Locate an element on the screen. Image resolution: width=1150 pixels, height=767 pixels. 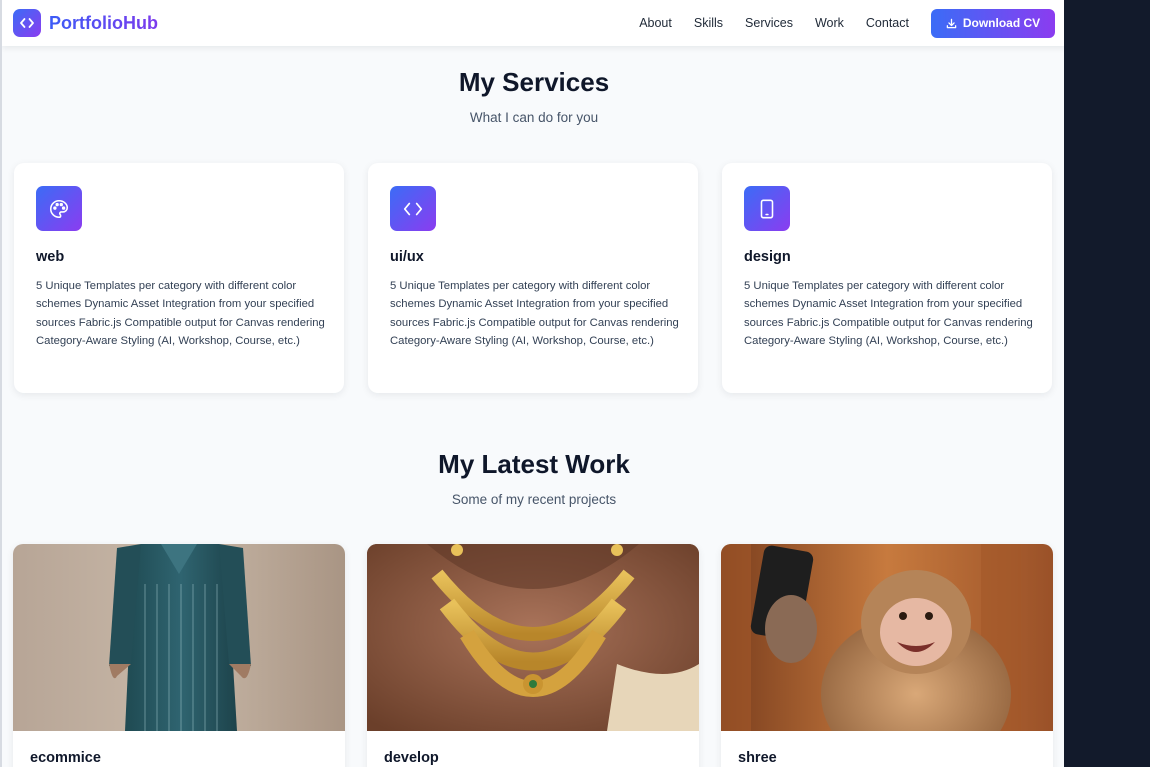
work-heading: My Latest Work is located at coordinates (534, 464).